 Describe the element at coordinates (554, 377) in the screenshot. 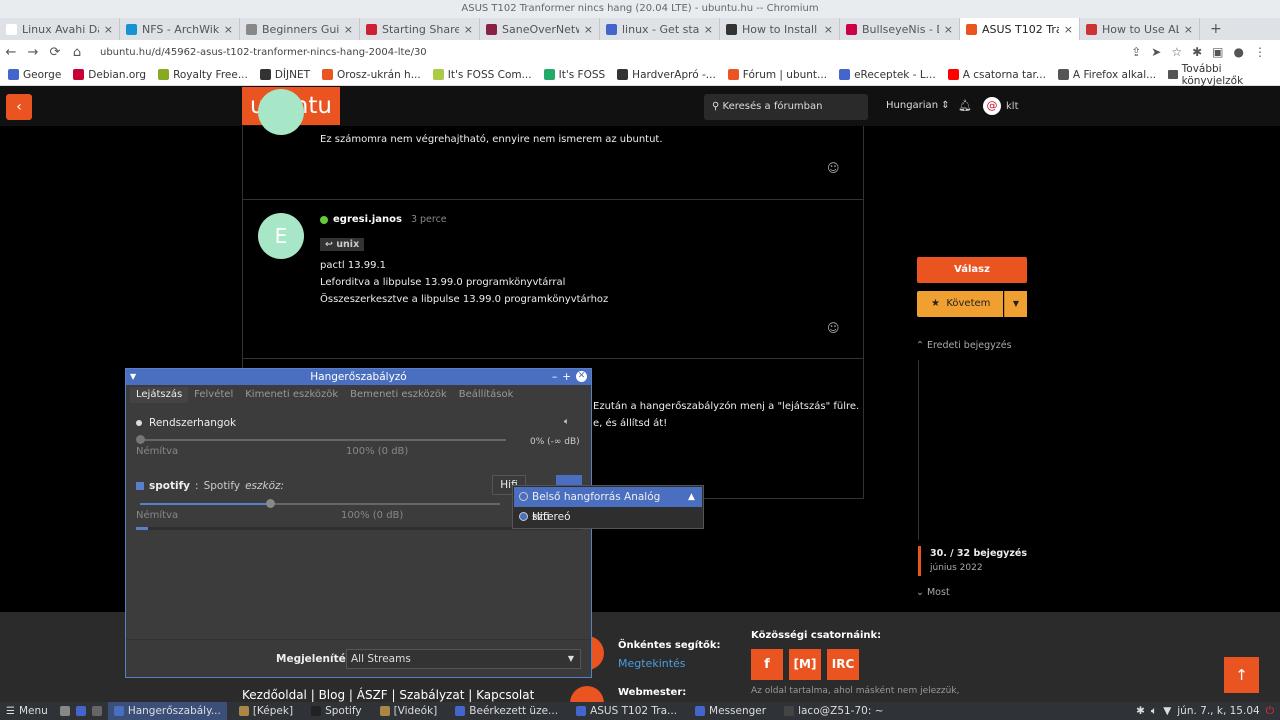

I see `minimize-icon: –` at that location.